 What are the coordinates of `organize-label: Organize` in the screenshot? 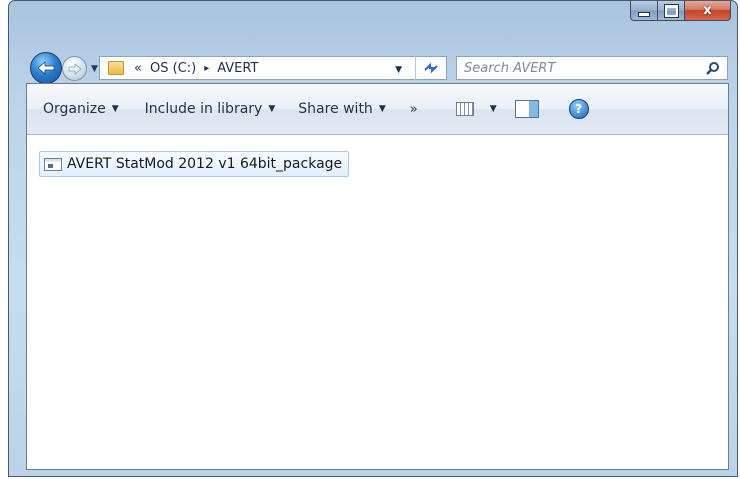 It's located at (74, 109).